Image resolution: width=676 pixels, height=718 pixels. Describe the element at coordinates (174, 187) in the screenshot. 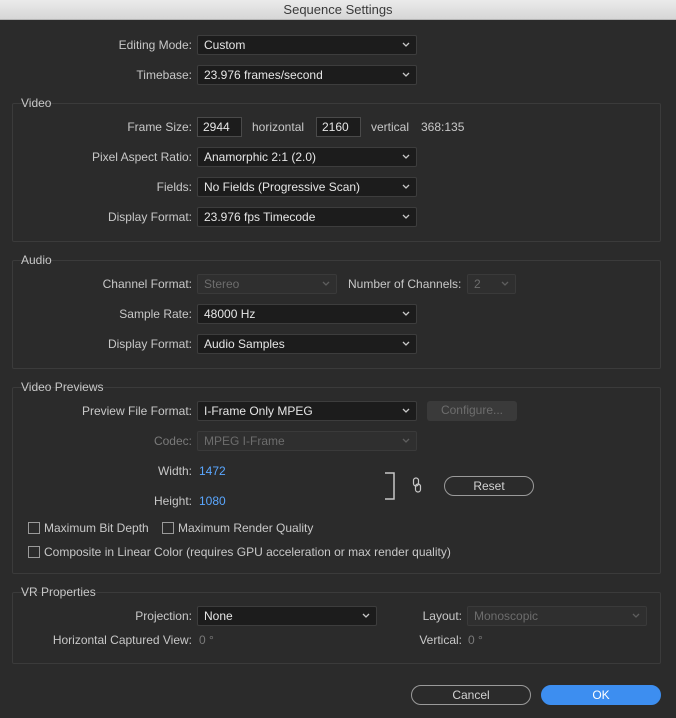

I see `fields-label: Fields:` at that location.